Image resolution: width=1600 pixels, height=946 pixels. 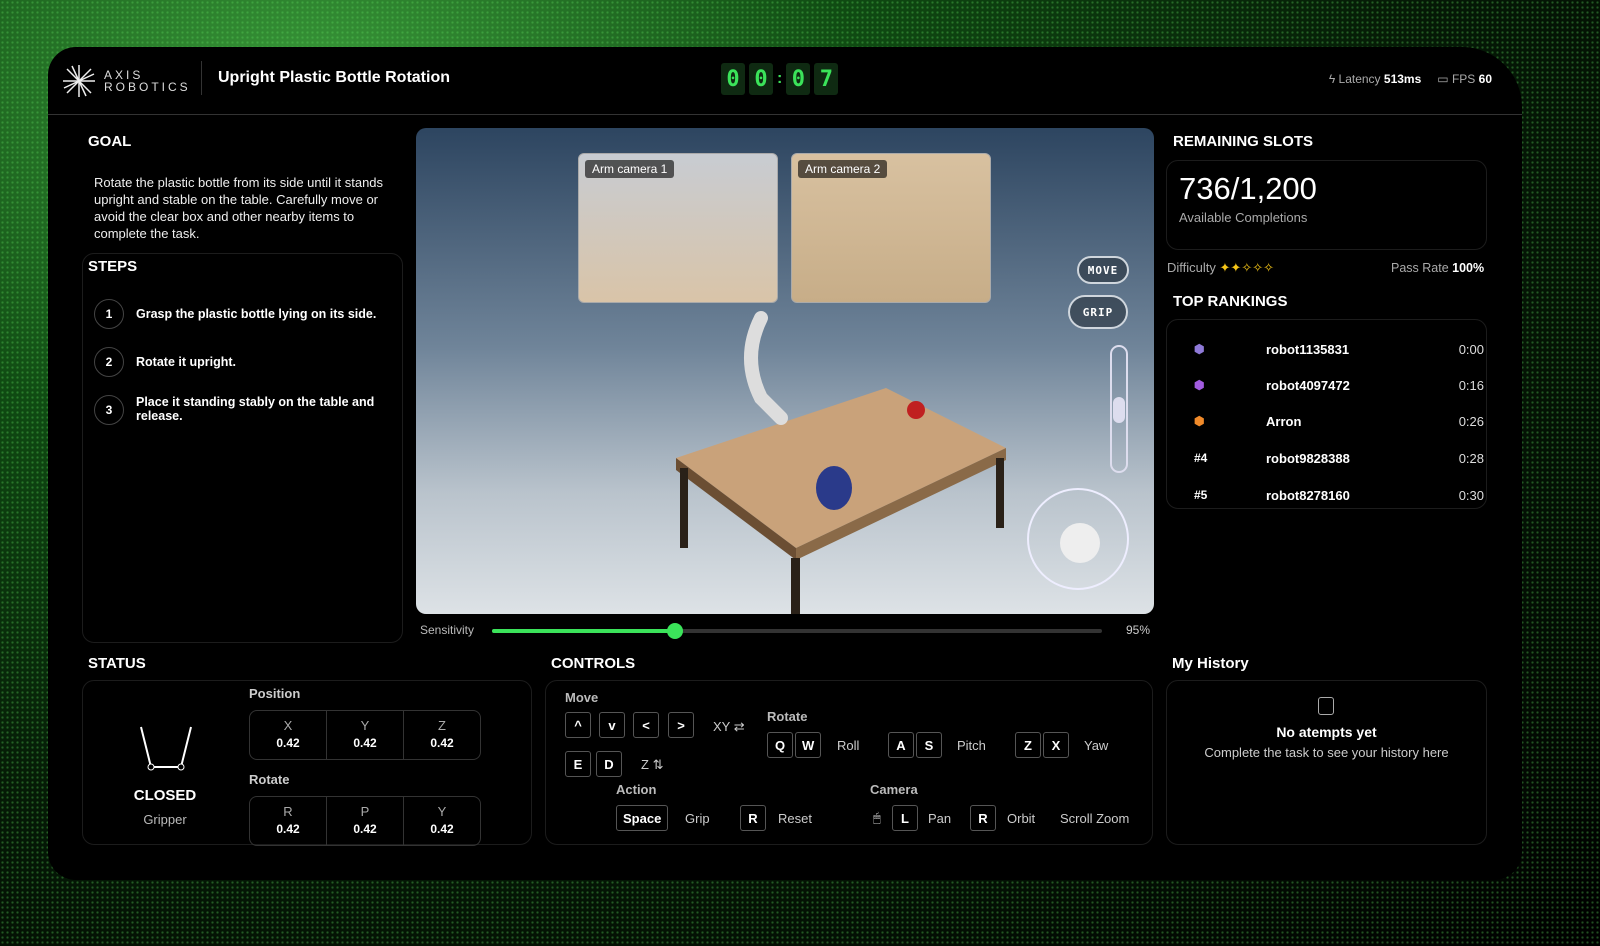 I want to click on ranking-name: robot9828388, so click(x=1308, y=458).